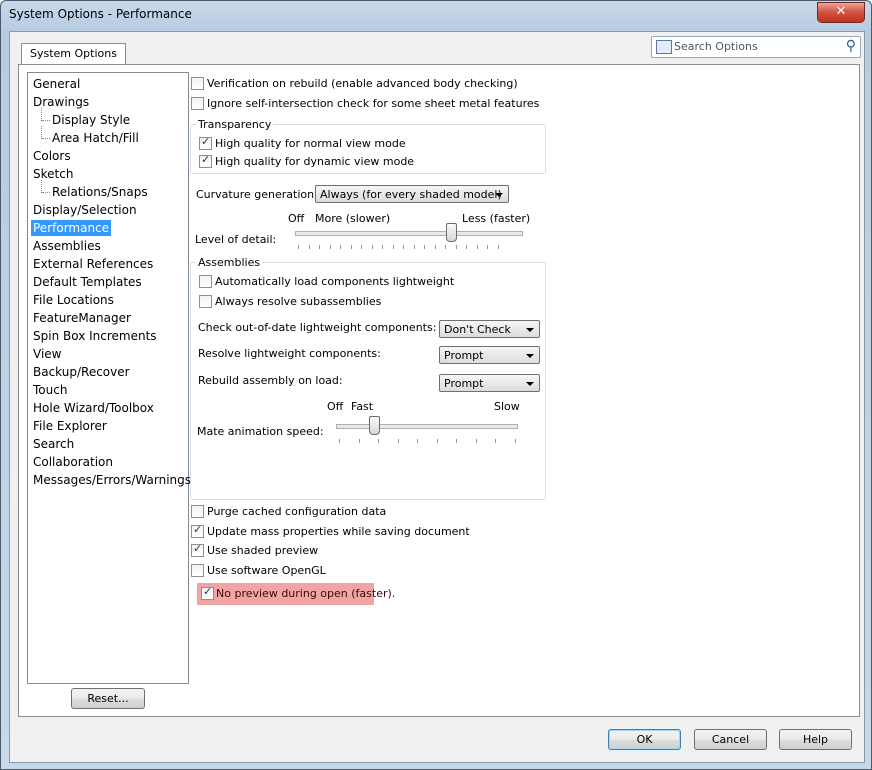  What do you see at coordinates (52, 156) in the screenshot?
I see `tree-item-colors: Colors` at bounding box center [52, 156].